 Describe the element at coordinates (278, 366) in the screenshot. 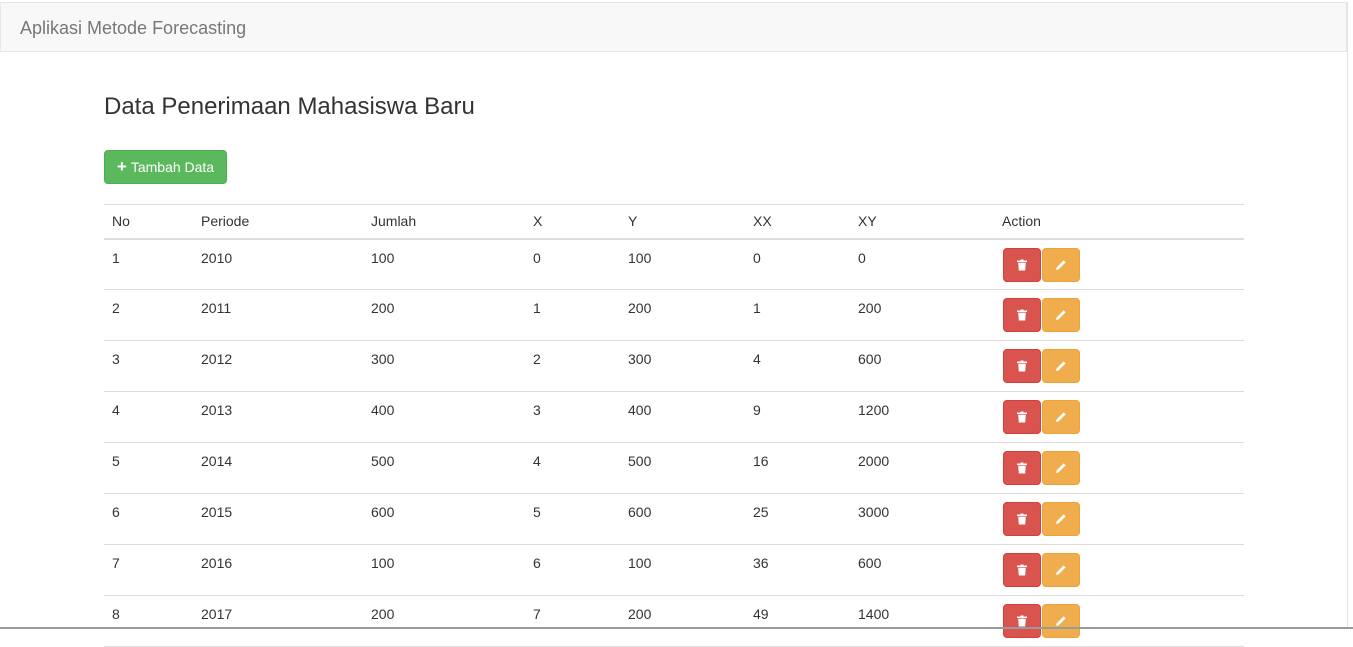

I see `cell-periode: 2012` at that location.